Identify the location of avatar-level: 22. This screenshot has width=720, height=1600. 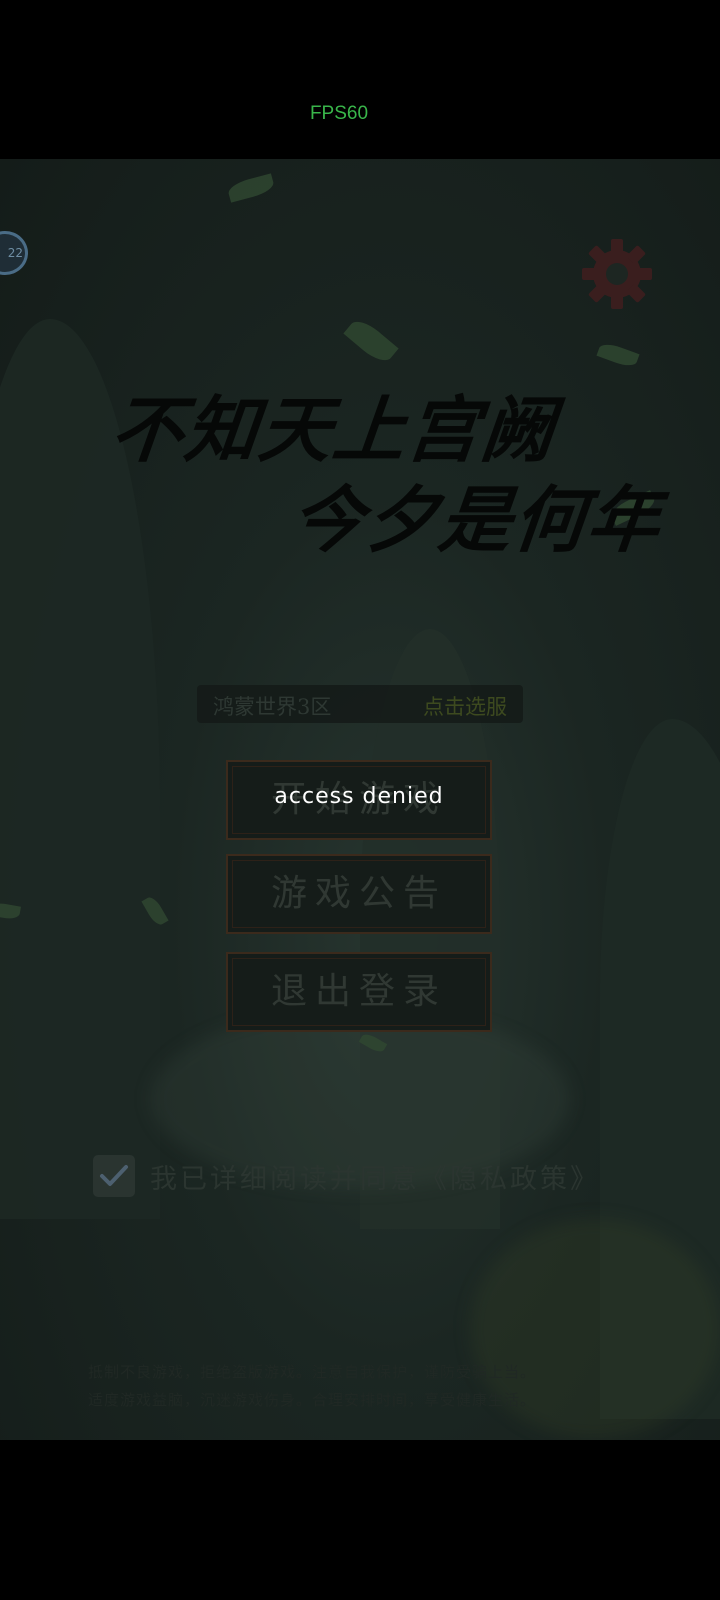
(15, 253).